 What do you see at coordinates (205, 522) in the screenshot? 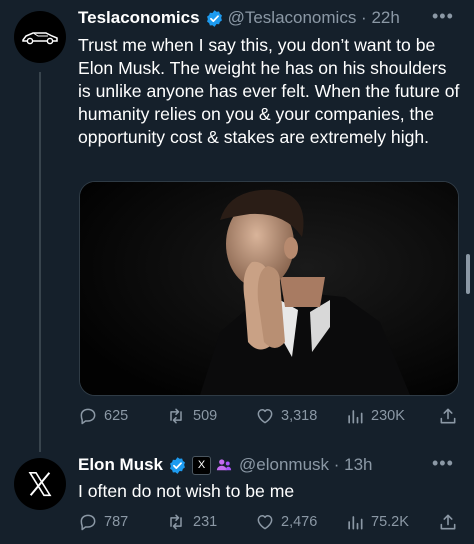
I see `repost-count: 231` at bounding box center [205, 522].